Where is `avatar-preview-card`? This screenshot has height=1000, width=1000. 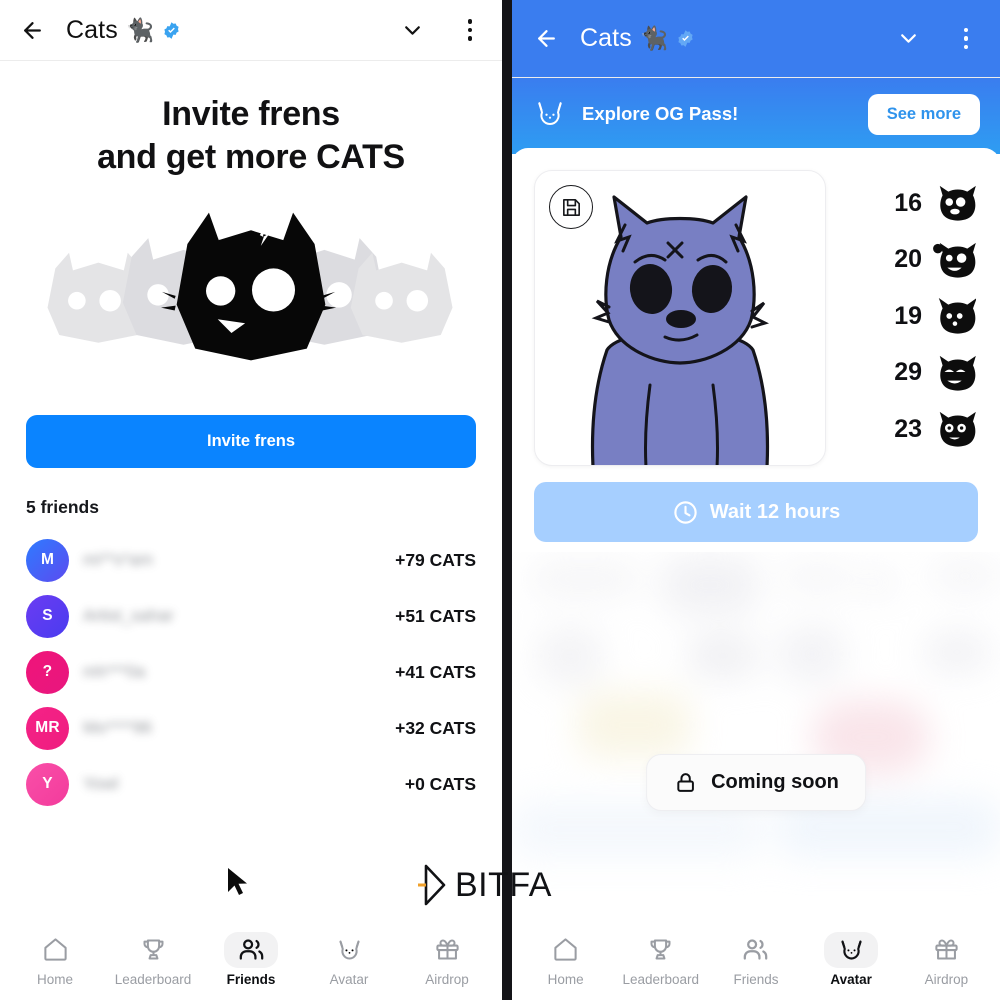
avatar-preview-card is located at coordinates (680, 318).